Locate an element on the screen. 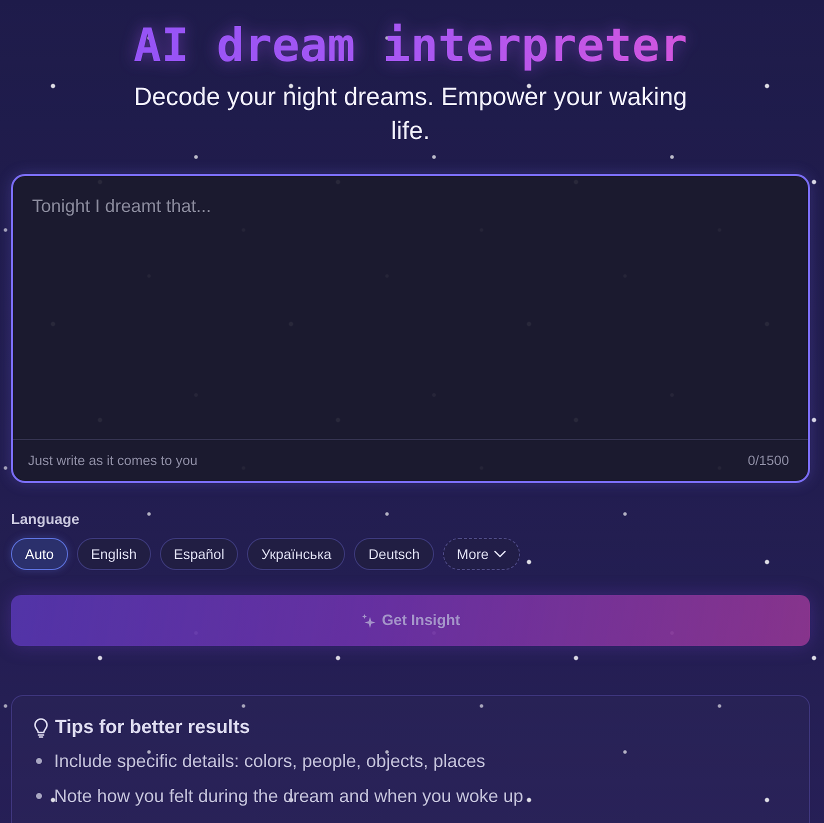  language-chip: English is located at coordinates (113, 554).